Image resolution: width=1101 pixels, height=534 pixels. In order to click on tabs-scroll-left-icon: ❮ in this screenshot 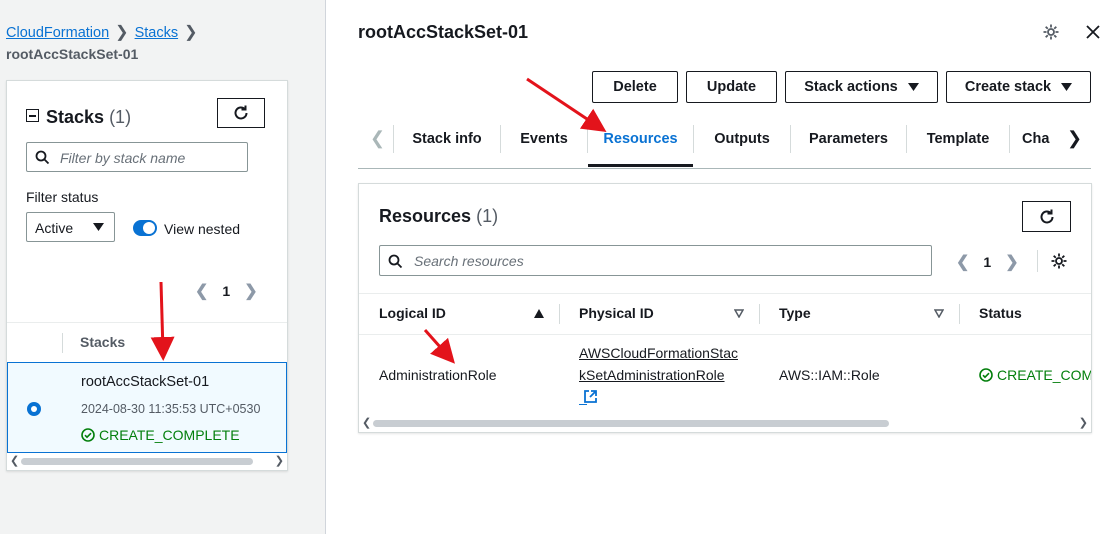, I will do `click(377, 138)`.